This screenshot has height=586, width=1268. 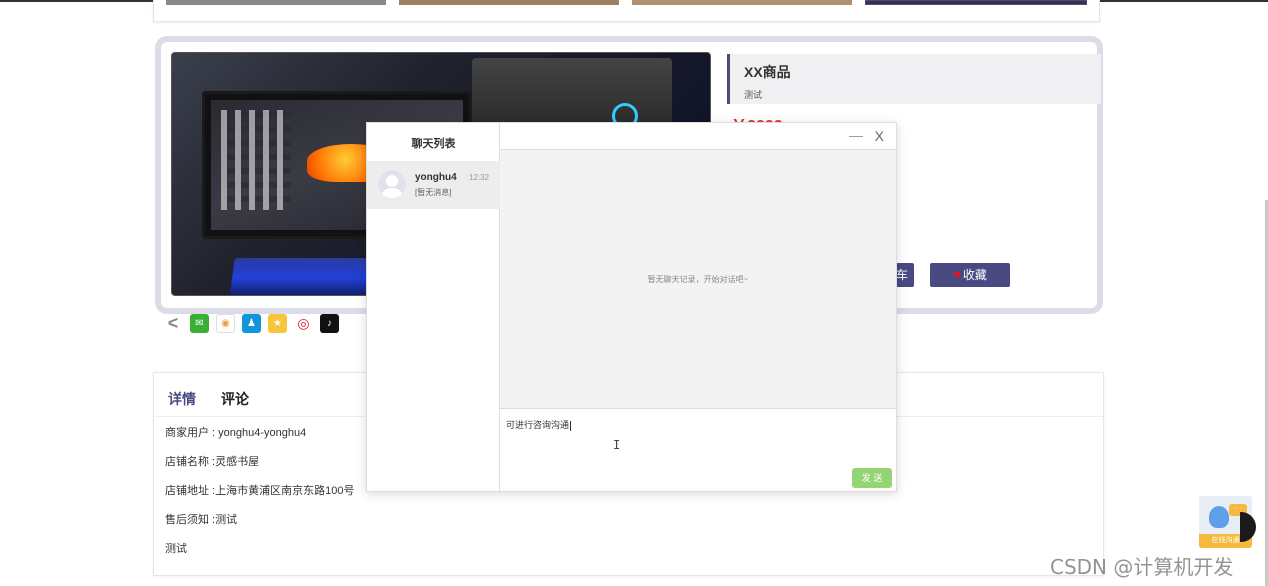 I want to click on detail-content: 测试, so click(x=176, y=549).